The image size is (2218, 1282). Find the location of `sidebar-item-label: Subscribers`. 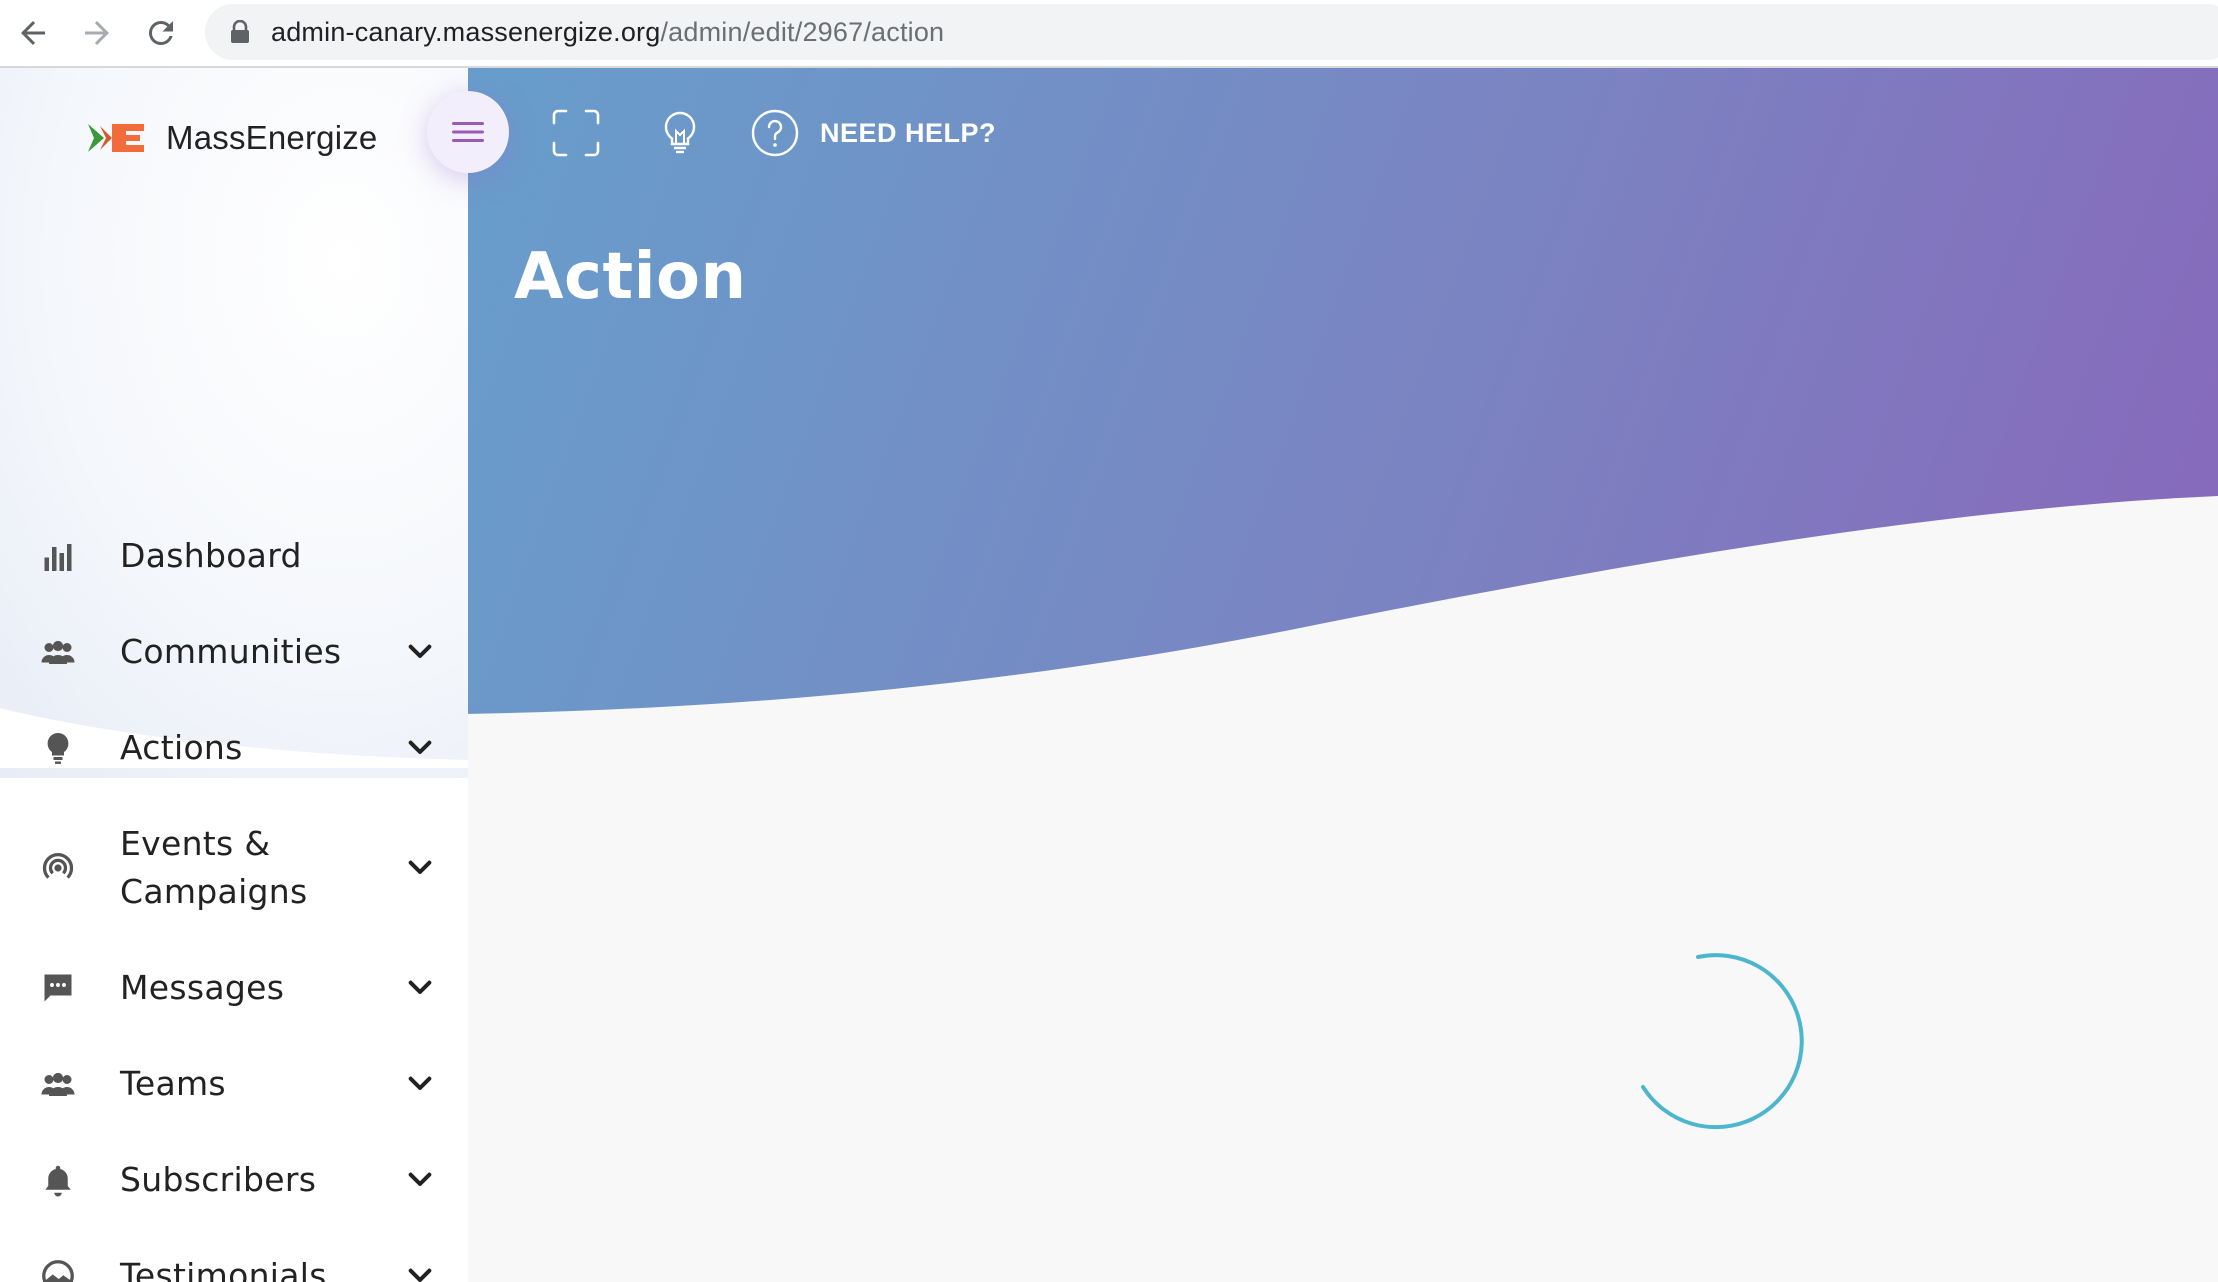

sidebar-item-label: Subscribers is located at coordinates (218, 1179).